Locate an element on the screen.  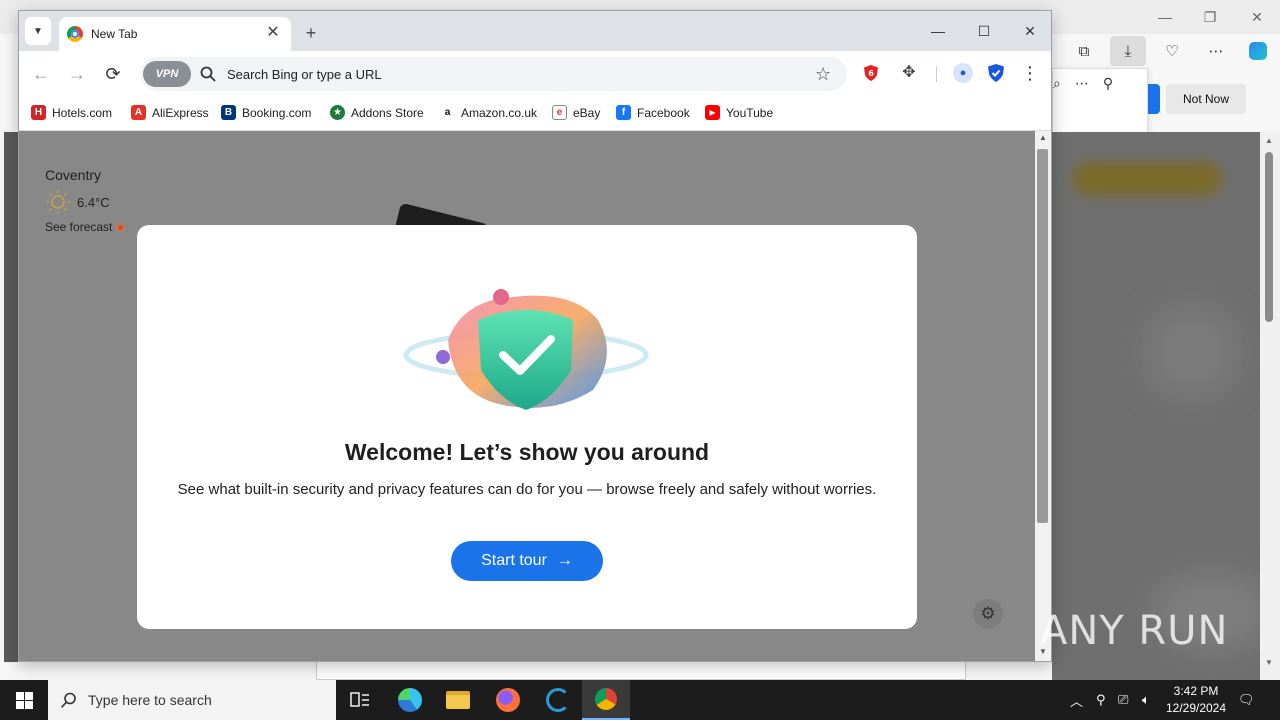
background-window-edge is located at coordinates (11, 397).